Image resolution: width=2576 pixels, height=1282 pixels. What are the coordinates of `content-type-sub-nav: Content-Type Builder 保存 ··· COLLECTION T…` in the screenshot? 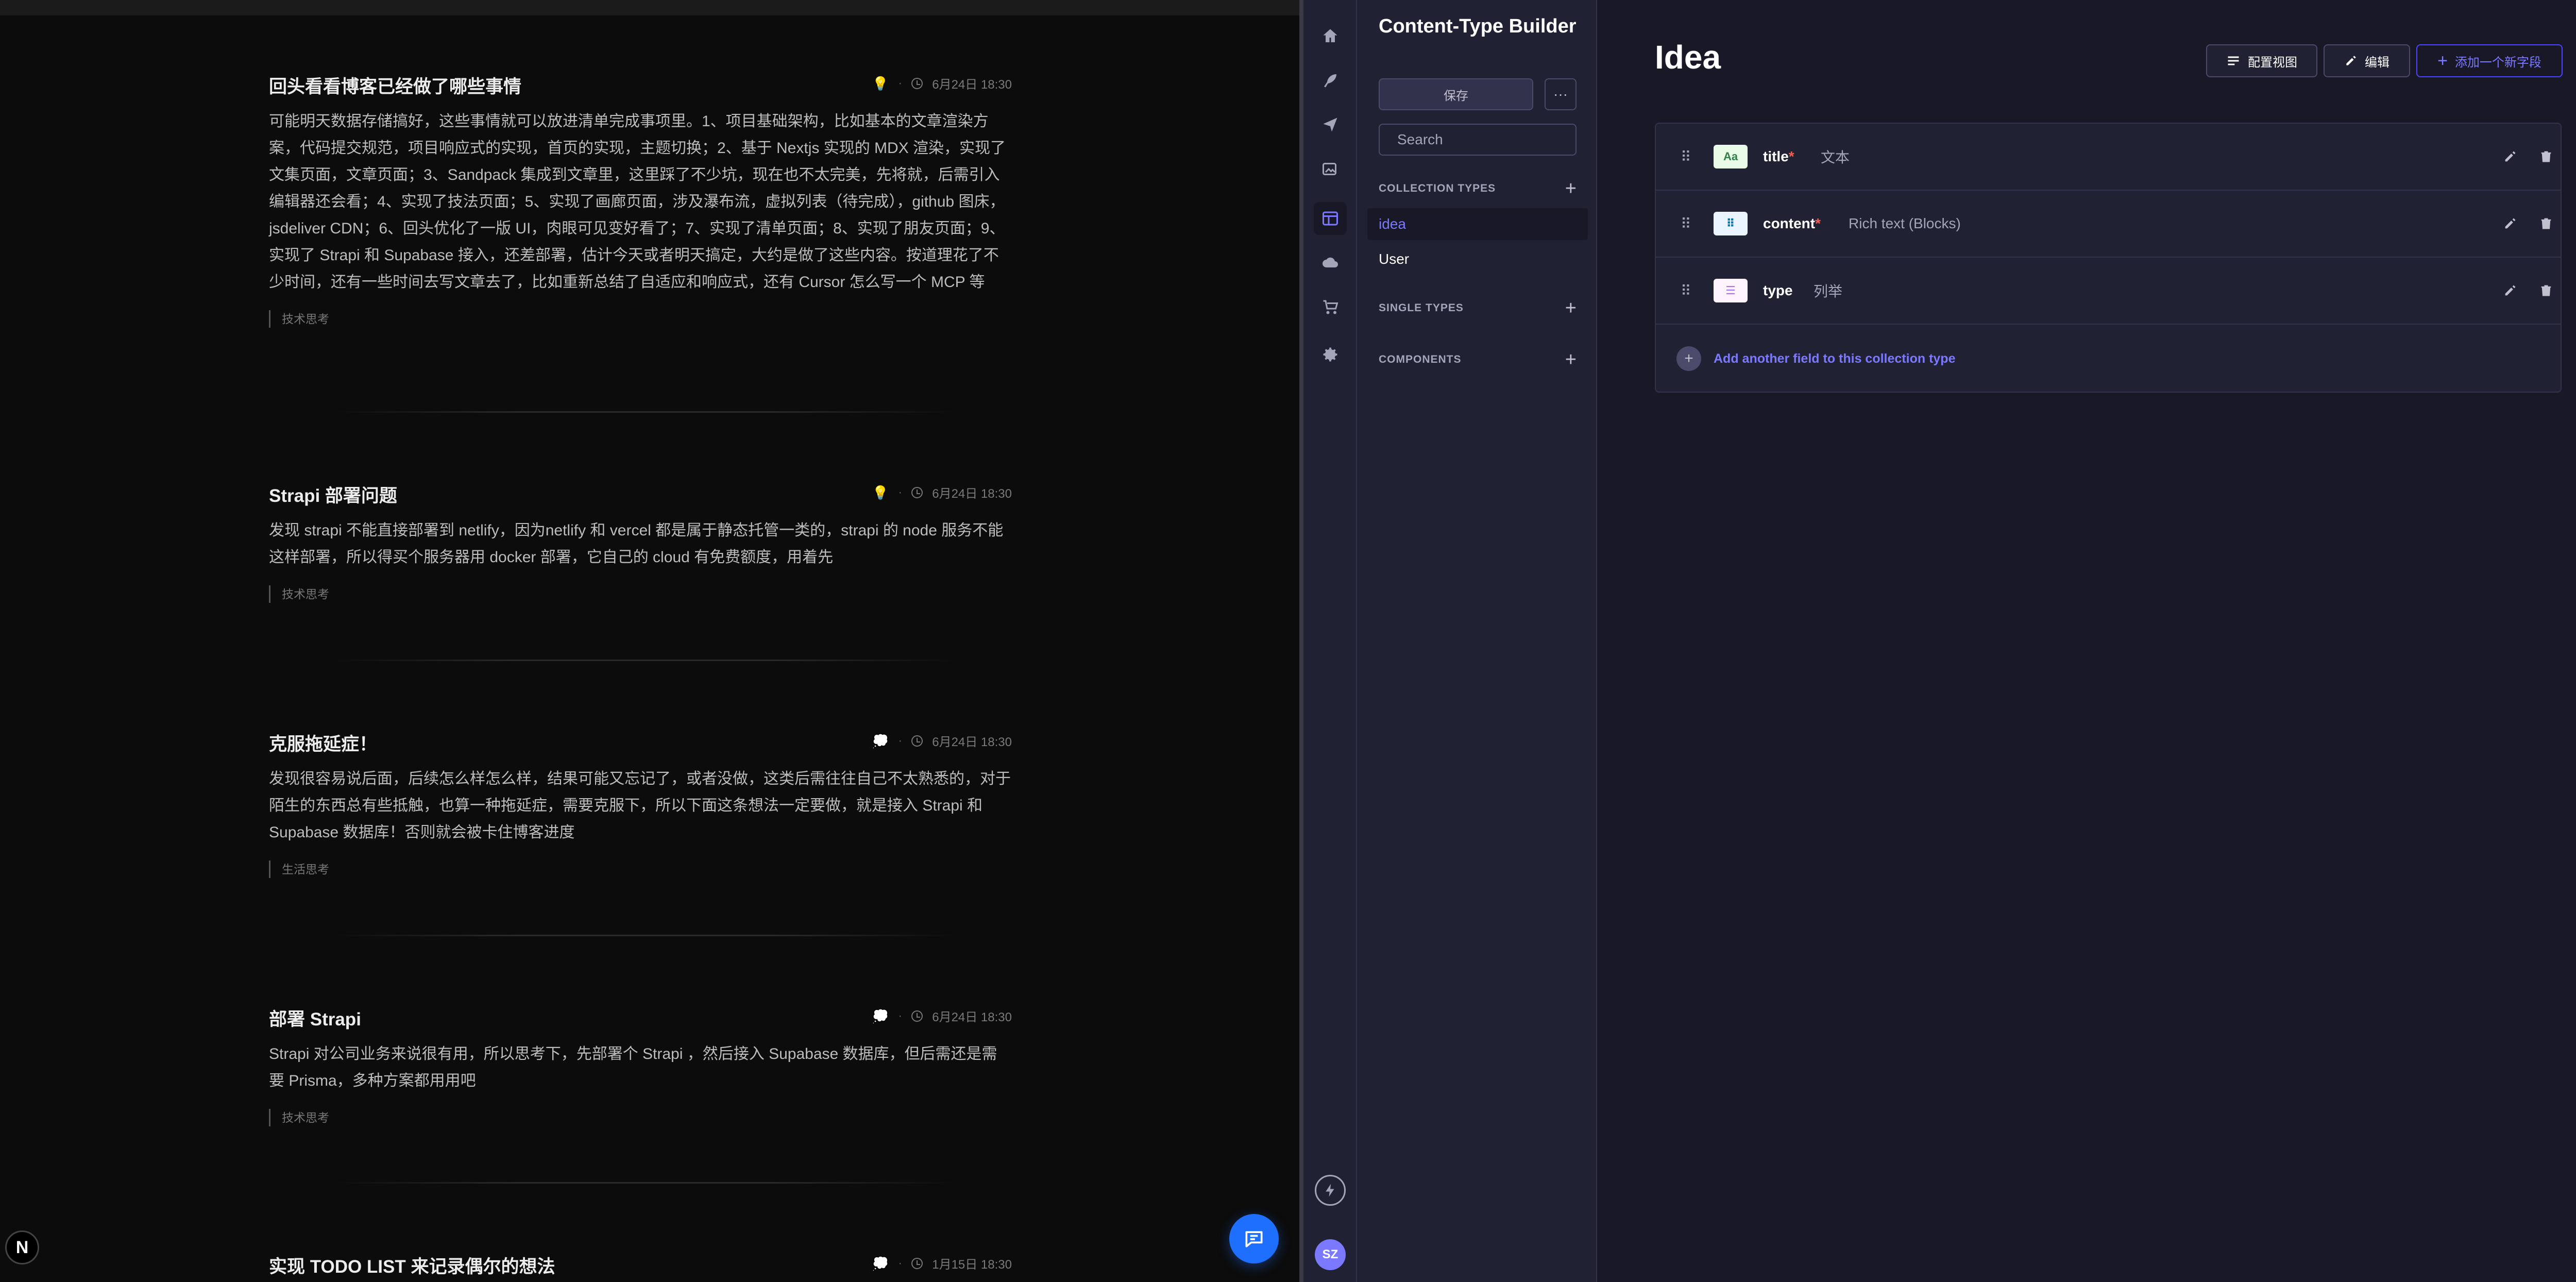 It's located at (1477, 641).